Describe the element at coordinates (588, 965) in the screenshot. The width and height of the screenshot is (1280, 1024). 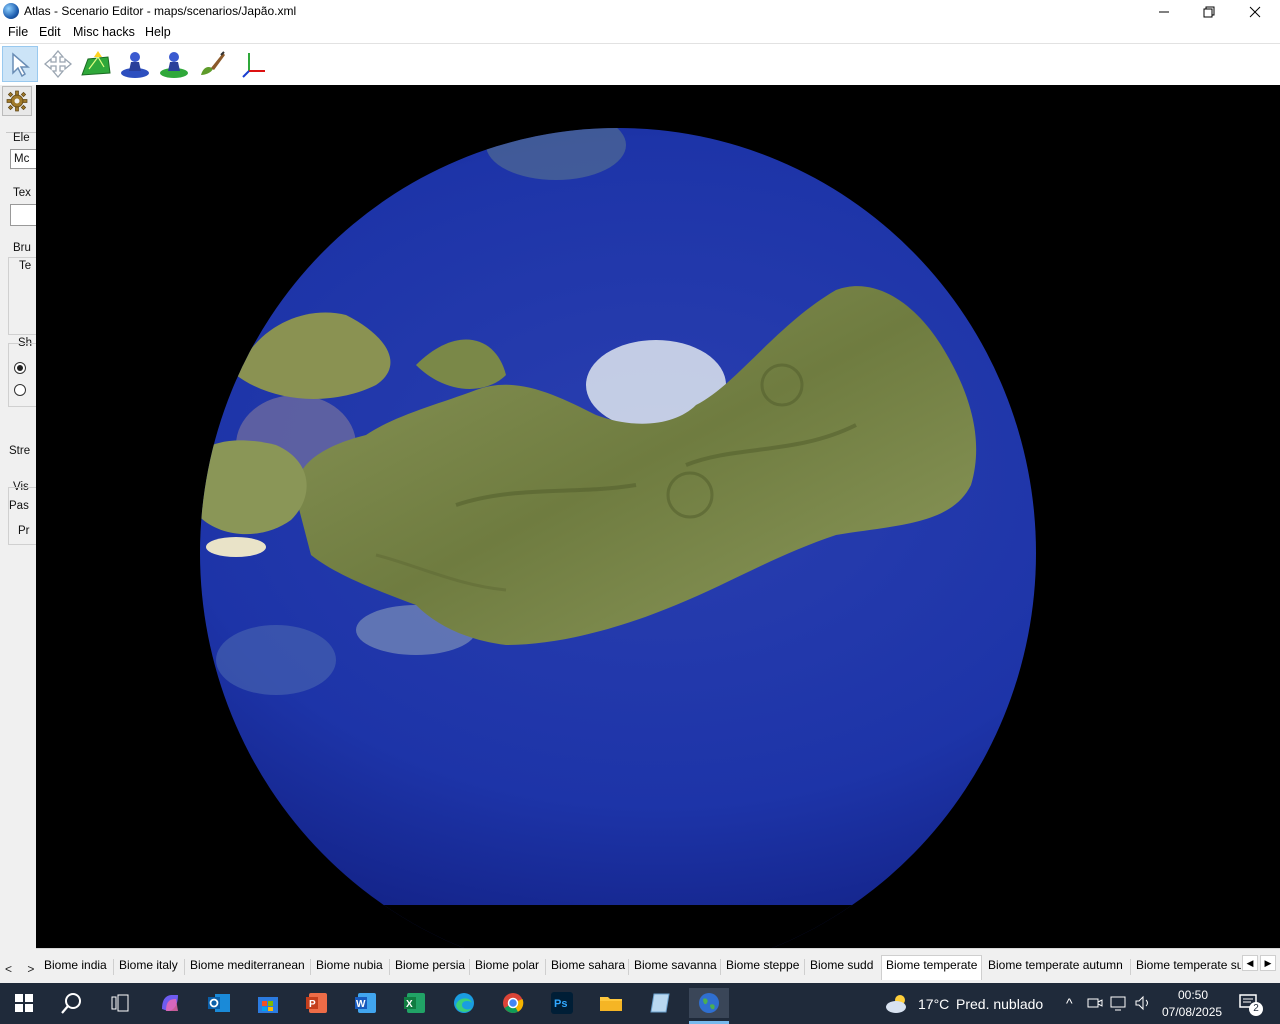
I see `tab-biome-sahara: Biome sahara` at that location.